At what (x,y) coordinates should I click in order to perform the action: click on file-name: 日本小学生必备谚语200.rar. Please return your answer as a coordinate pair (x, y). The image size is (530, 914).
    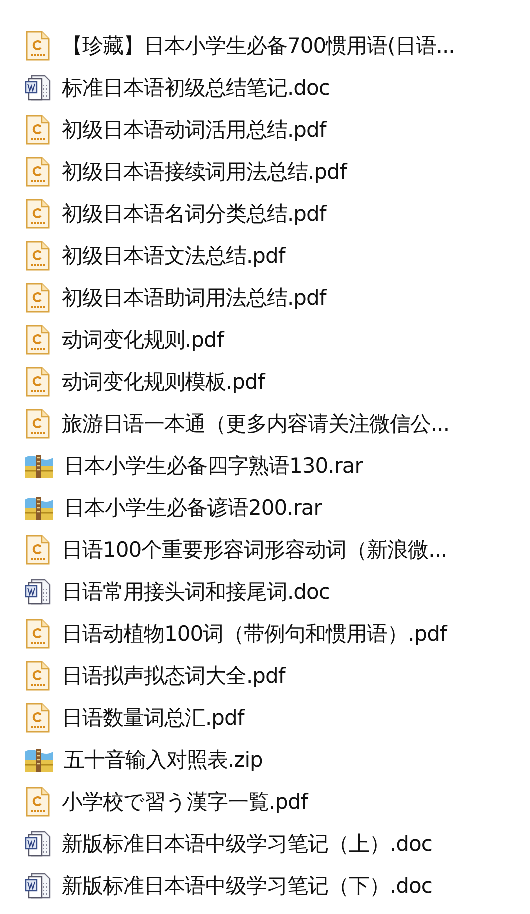
    Looking at the image, I should click on (193, 508).